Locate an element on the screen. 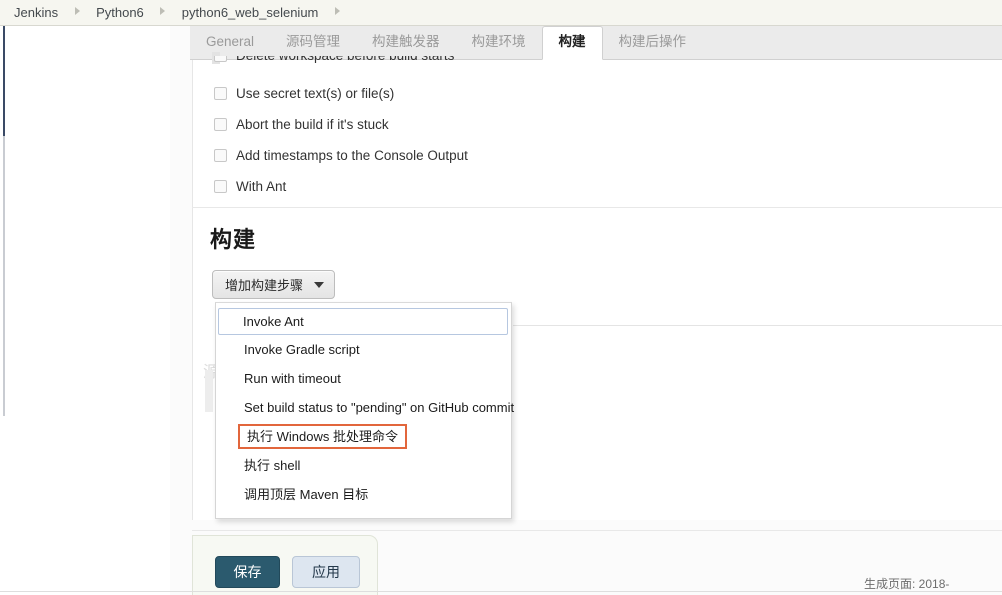  tab-general: General is located at coordinates (230, 43).